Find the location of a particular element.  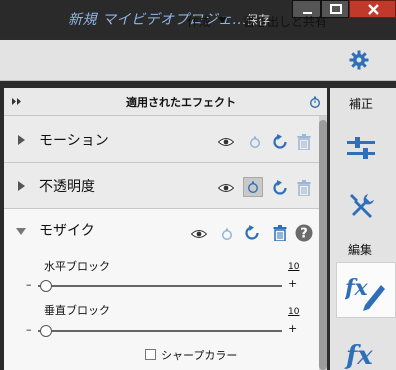

export-share-menu: 書き出しと共有 is located at coordinates (285, 21).